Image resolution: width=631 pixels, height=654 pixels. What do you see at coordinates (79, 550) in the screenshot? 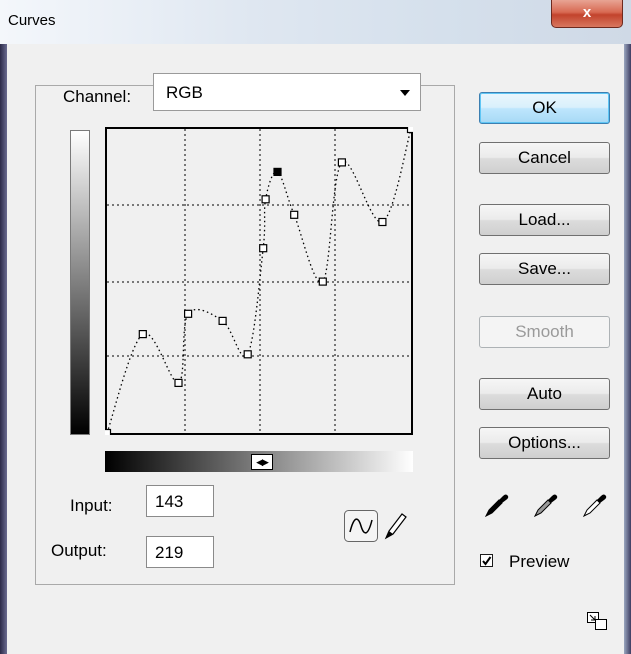
I see `output-label: Output:` at bounding box center [79, 550].